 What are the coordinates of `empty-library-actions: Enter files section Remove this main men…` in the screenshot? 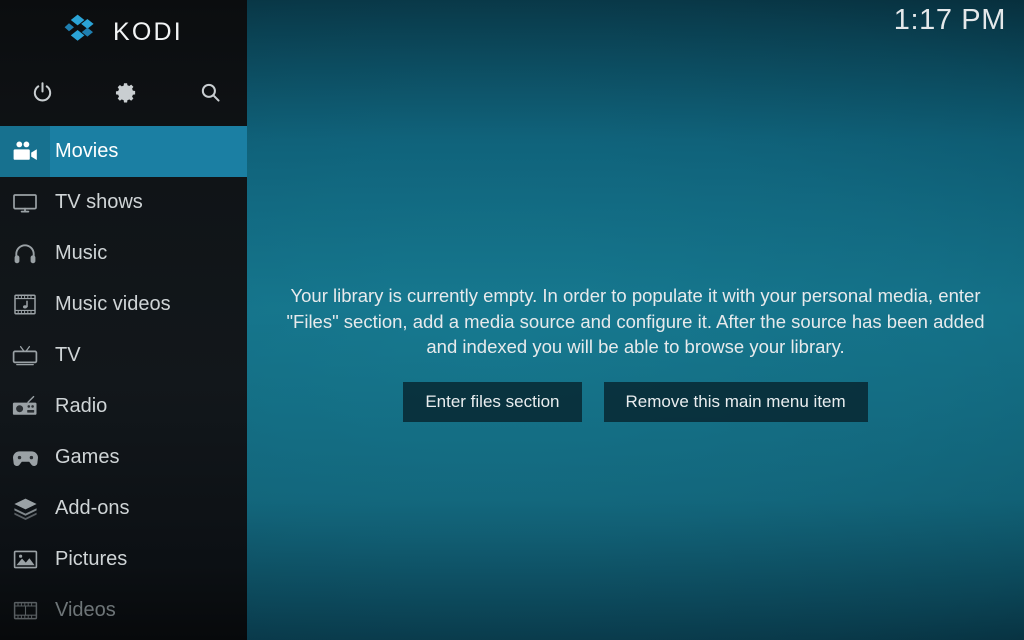 It's located at (636, 401).